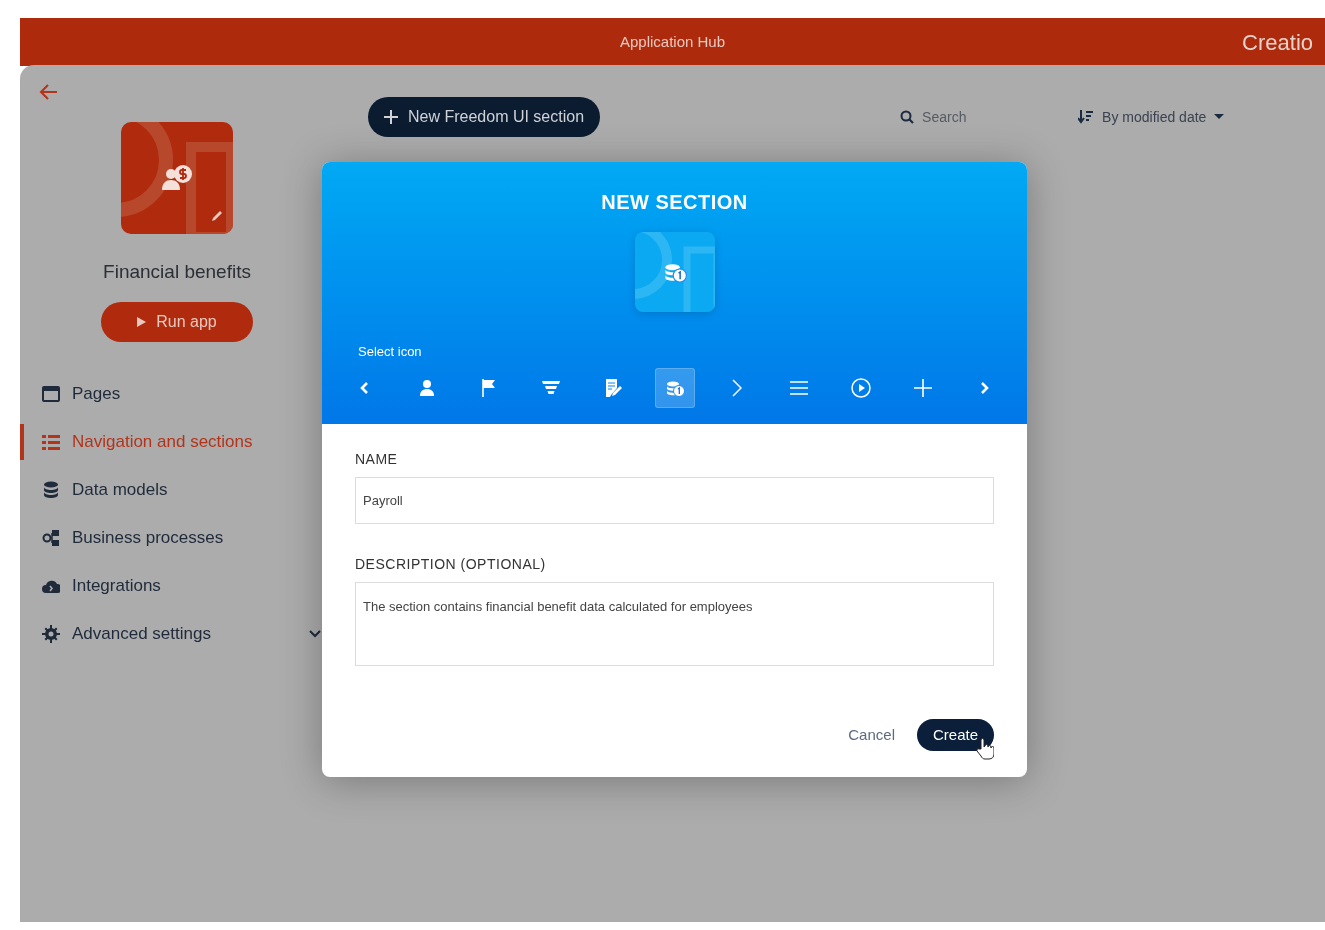 The height and width of the screenshot is (930, 1325). What do you see at coordinates (674, 624) in the screenshot?
I see `description-input: The section contains financial benefit data calculated for employees` at bounding box center [674, 624].